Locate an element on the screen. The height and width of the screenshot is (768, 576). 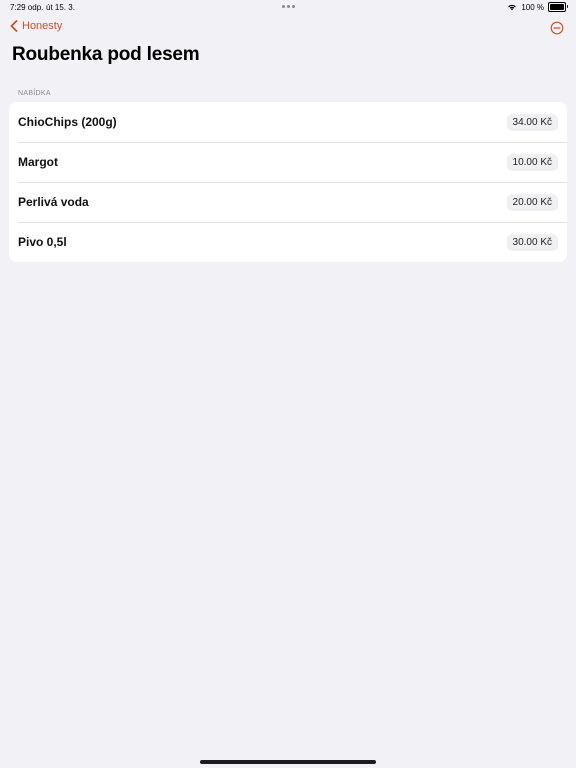
list-item: ChioChips (200g) 34.00 Kč is located at coordinates (288, 122).